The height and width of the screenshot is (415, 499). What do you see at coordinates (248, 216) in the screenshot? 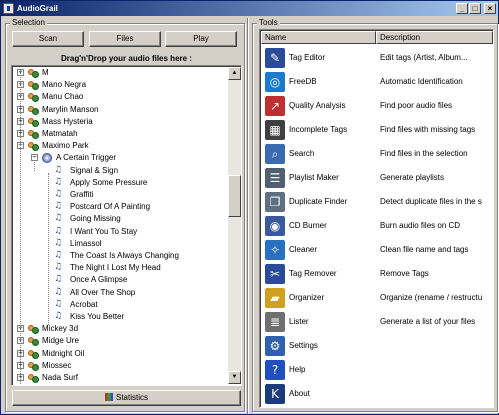
I see `panel-separator` at bounding box center [248, 216].